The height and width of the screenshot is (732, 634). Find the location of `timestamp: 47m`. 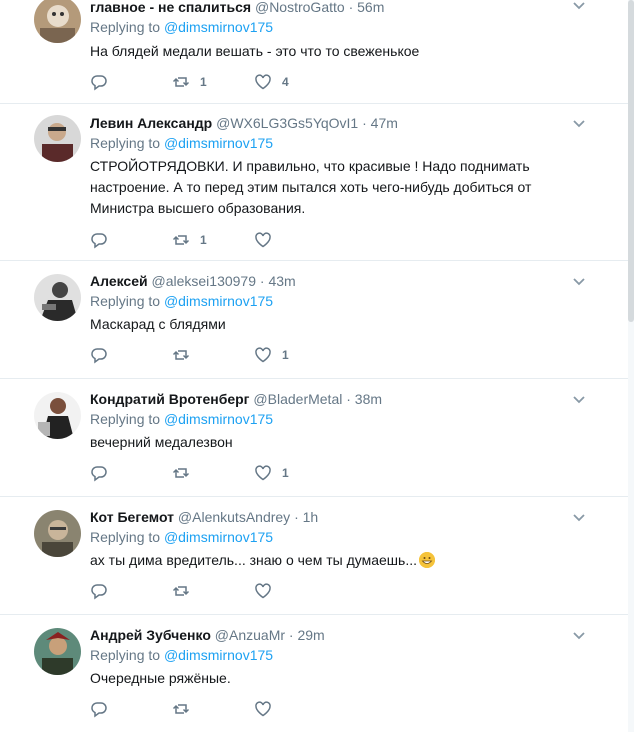

timestamp: 47m is located at coordinates (384, 123).